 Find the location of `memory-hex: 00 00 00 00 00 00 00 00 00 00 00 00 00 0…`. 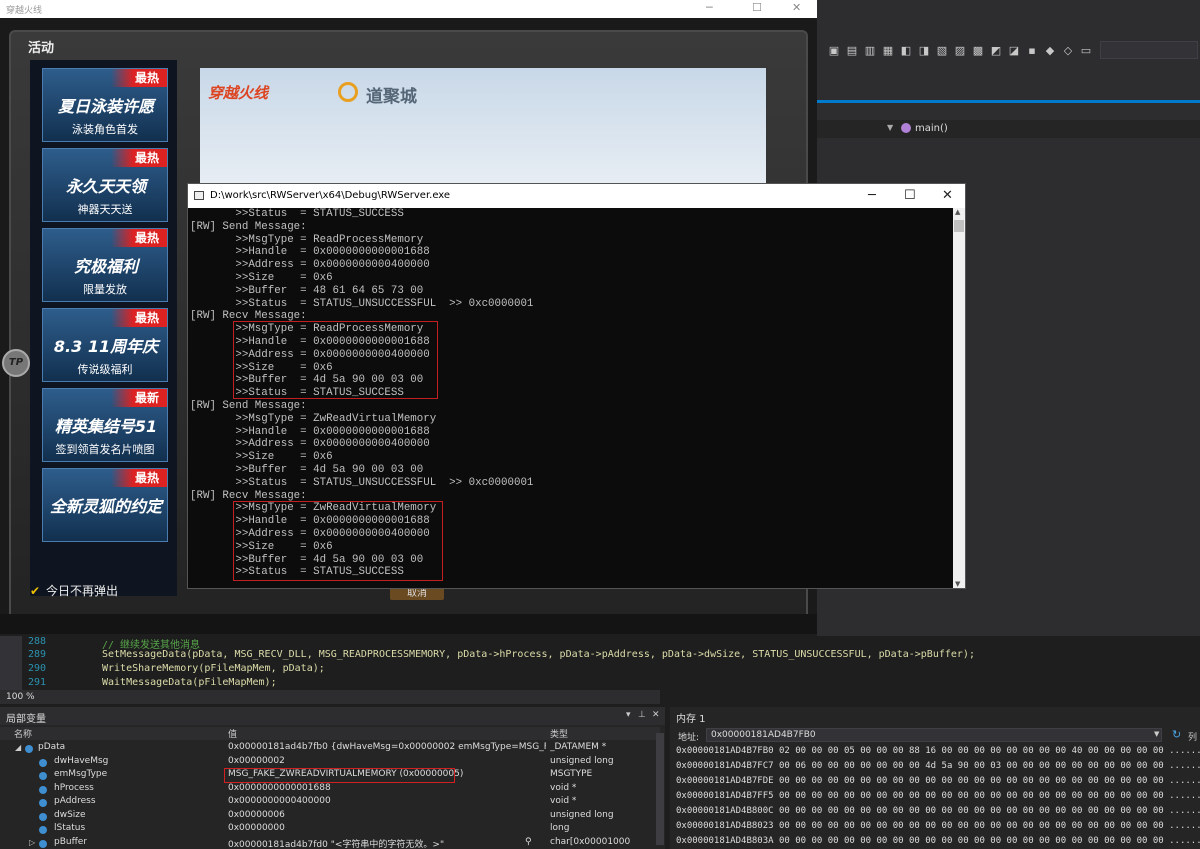

memory-hex: 00 00 00 00 00 00 00 00 00 00 00 00 00 0… is located at coordinates (971, 811).